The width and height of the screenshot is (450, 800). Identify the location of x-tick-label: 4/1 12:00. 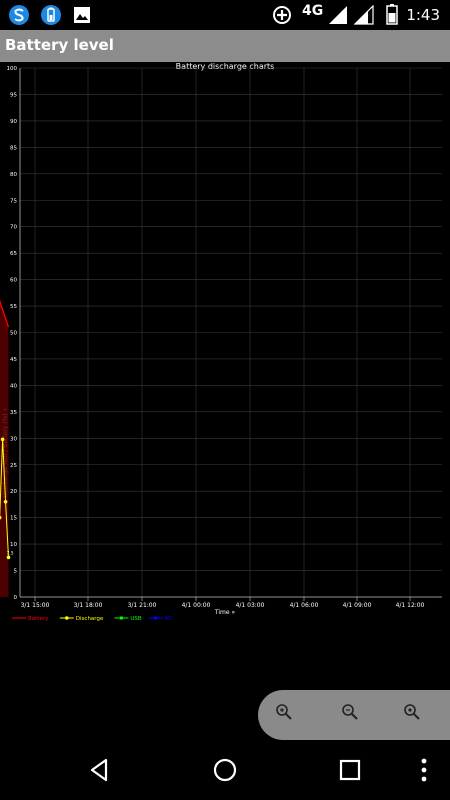
(410, 605).